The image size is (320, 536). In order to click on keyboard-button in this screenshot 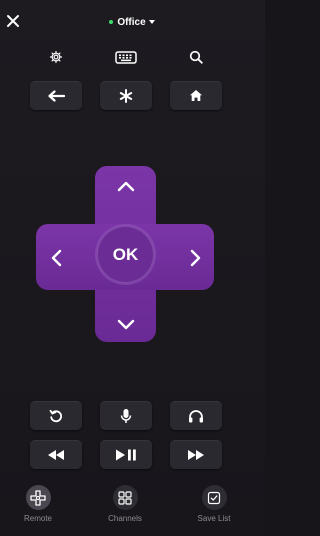, I will do `click(126, 57)`.